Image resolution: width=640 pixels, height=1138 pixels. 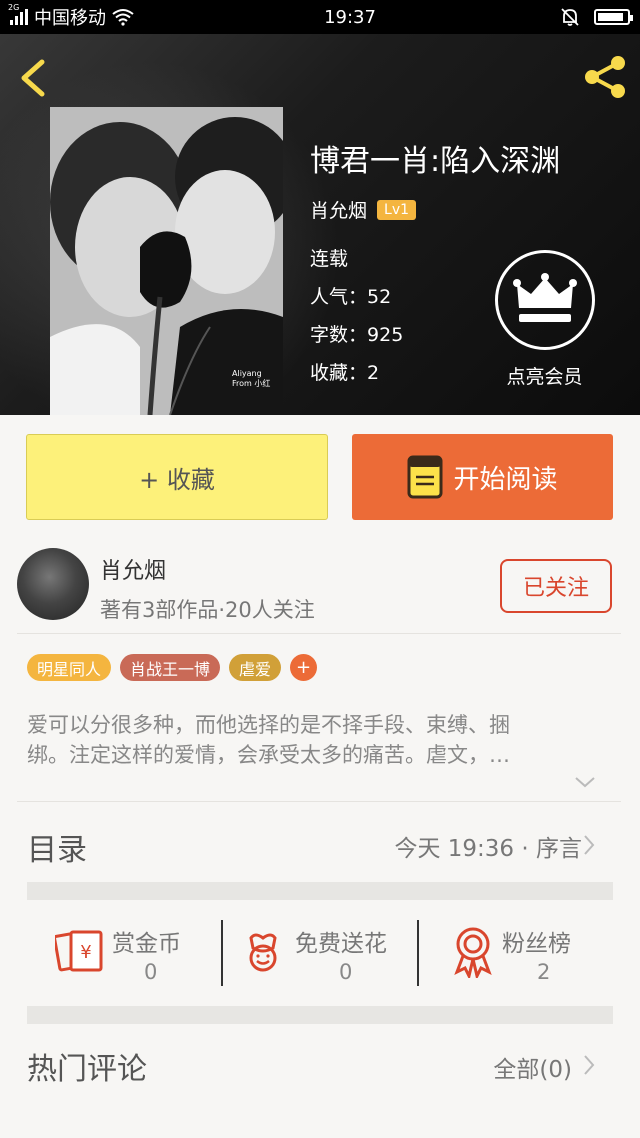 I want to click on reward-label: 免费送花, so click(x=341, y=944).